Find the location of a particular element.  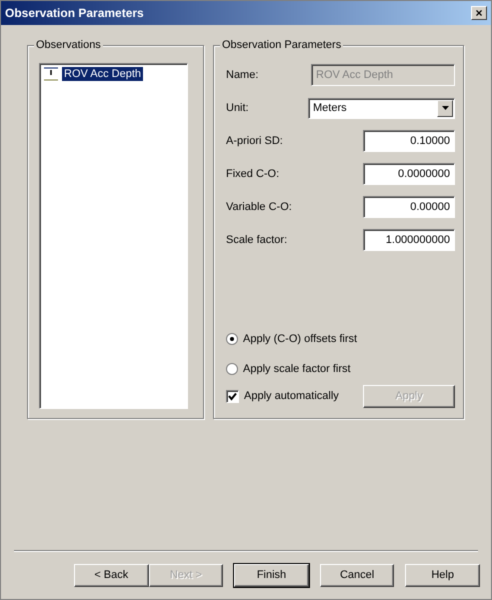

dialog-button: < Back is located at coordinates (111, 575).